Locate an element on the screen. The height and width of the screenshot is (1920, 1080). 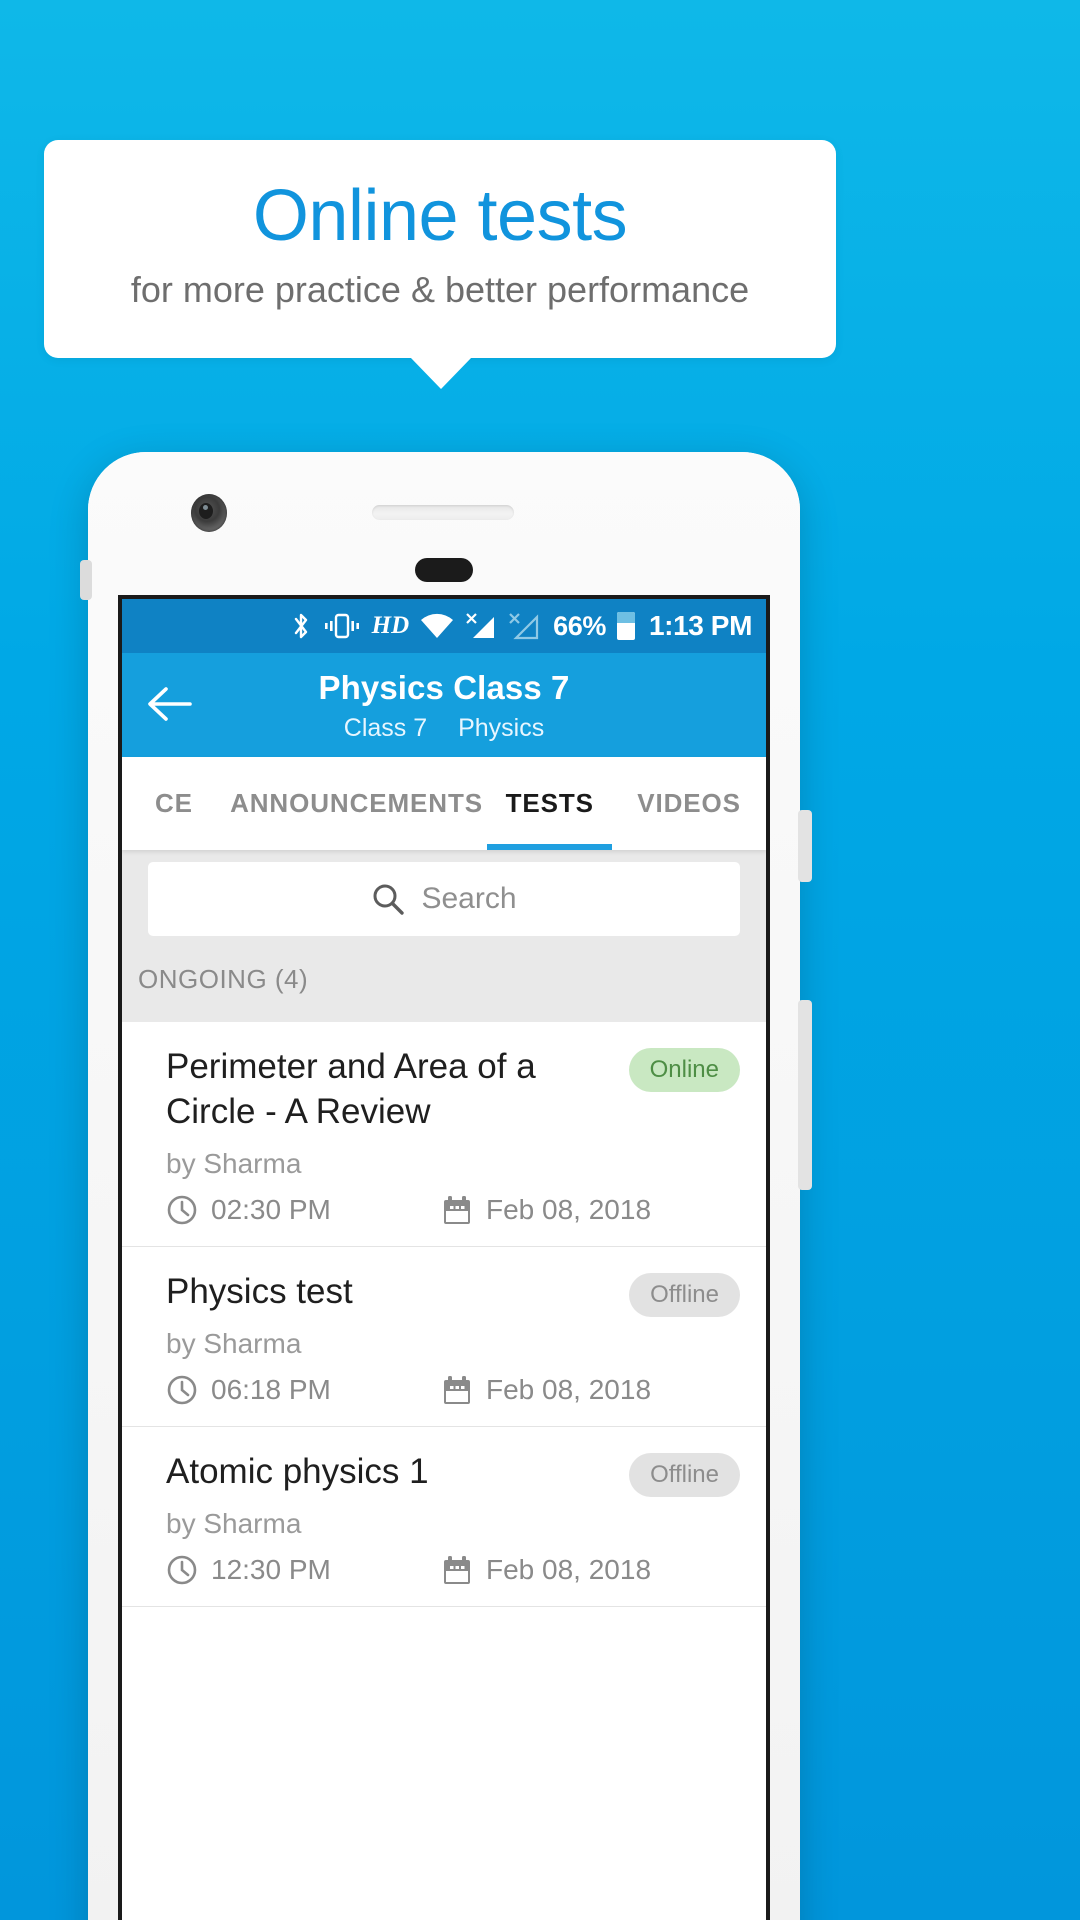
bluetooth-icon is located at coordinates (301, 626).